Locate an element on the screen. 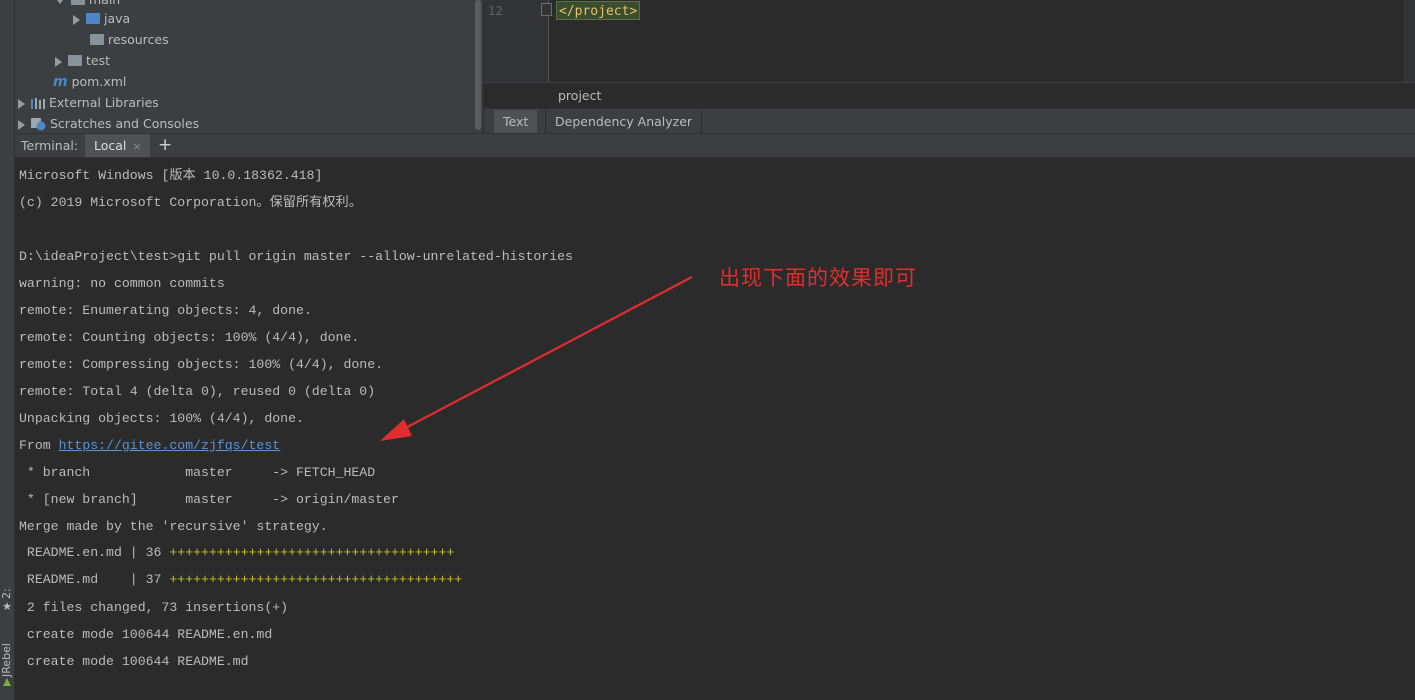 Image resolution: width=1415 pixels, height=700 pixels. tree-item-external-libraries: External Libraries is located at coordinates (88, 102).